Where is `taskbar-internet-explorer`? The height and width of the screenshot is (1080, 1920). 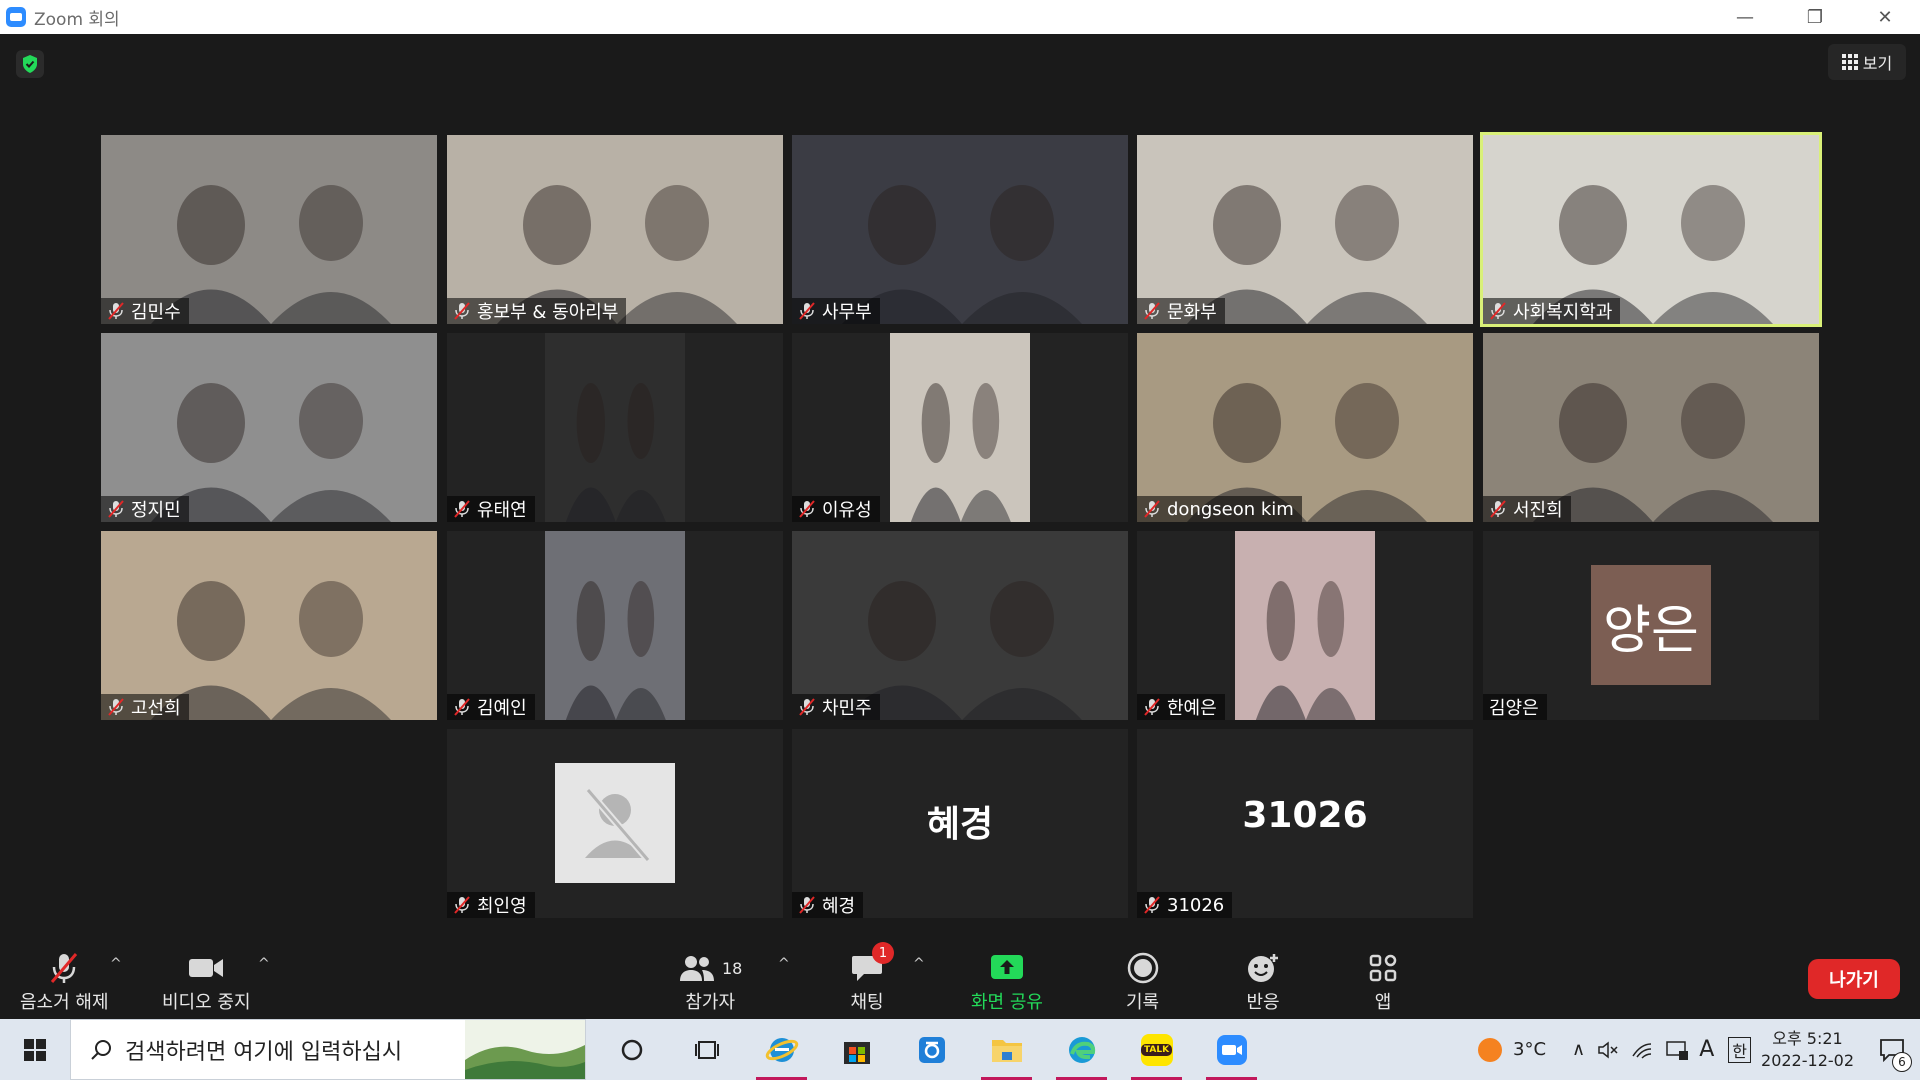
taskbar-internet-explorer is located at coordinates (781, 1049).